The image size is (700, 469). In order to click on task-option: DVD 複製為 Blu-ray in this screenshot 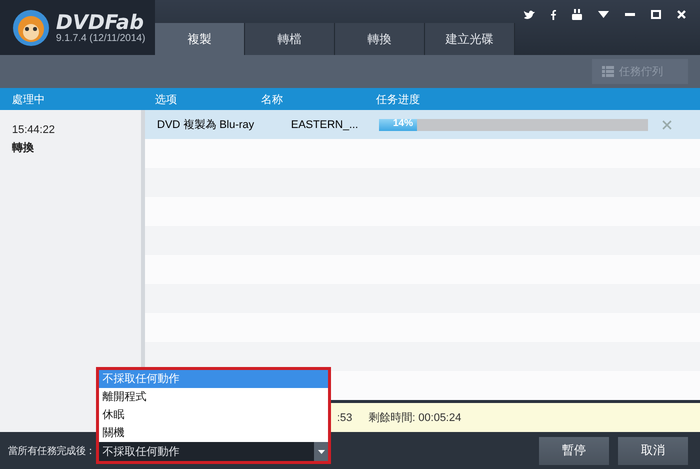, I will do `click(218, 124)`.